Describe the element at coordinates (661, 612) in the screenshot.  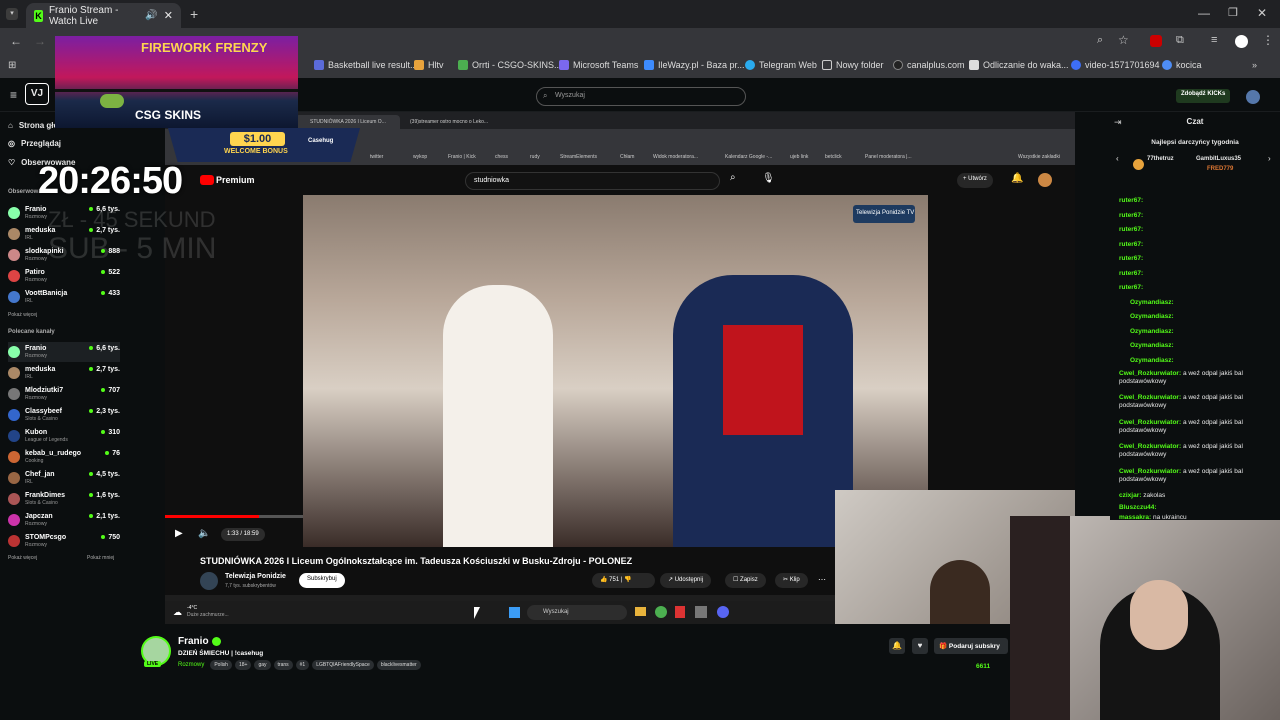
I see `chrome-icon` at that location.